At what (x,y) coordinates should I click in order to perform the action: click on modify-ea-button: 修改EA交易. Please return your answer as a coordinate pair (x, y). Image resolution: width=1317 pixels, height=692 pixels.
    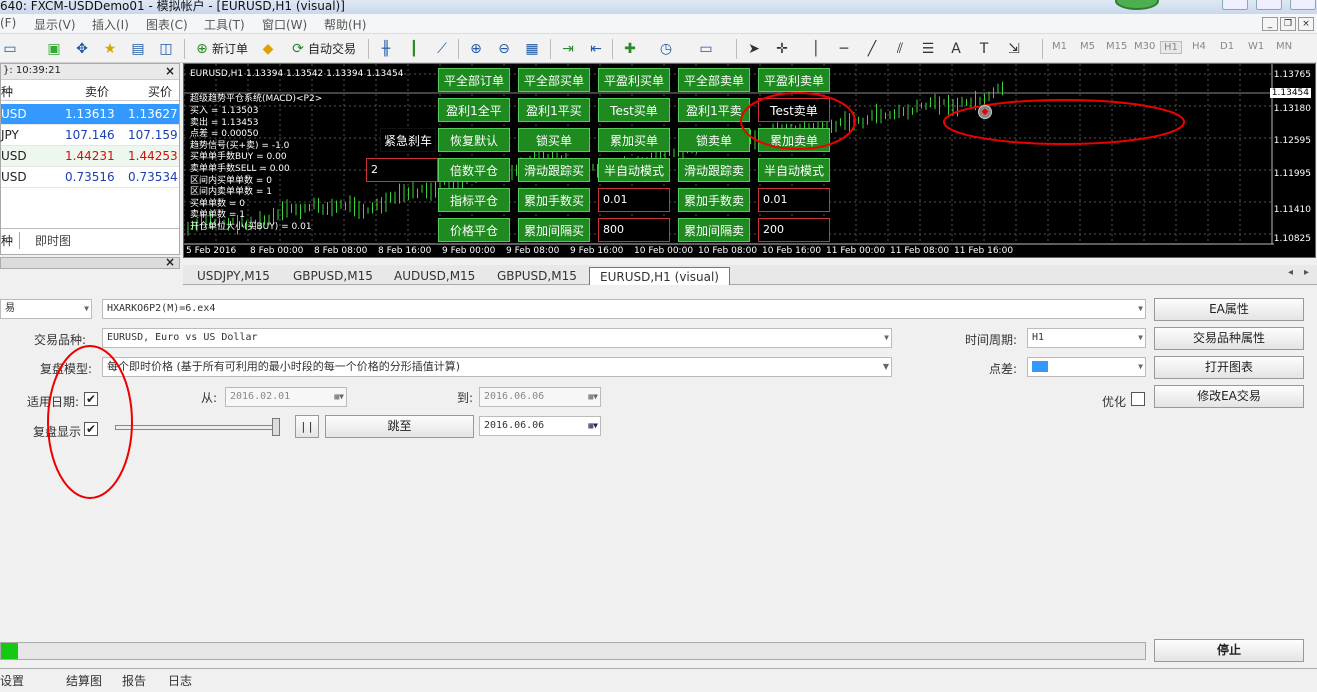
    Looking at the image, I should click on (1229, 396).